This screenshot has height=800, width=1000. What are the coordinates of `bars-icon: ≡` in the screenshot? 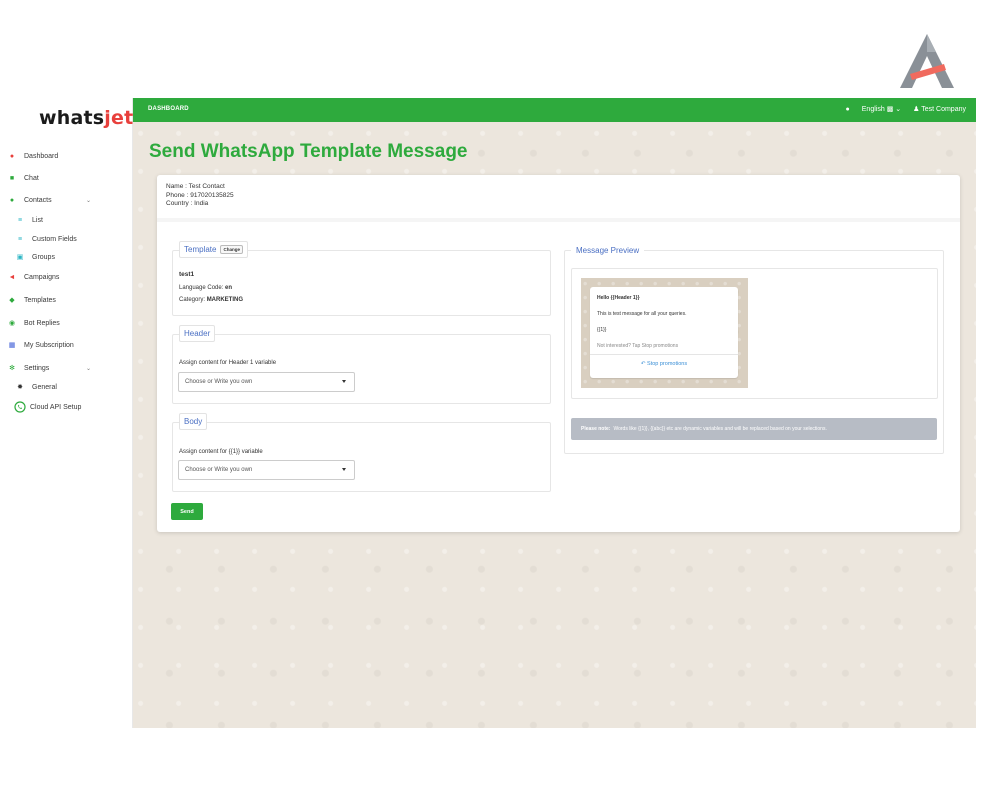 It's located at (20, 239).